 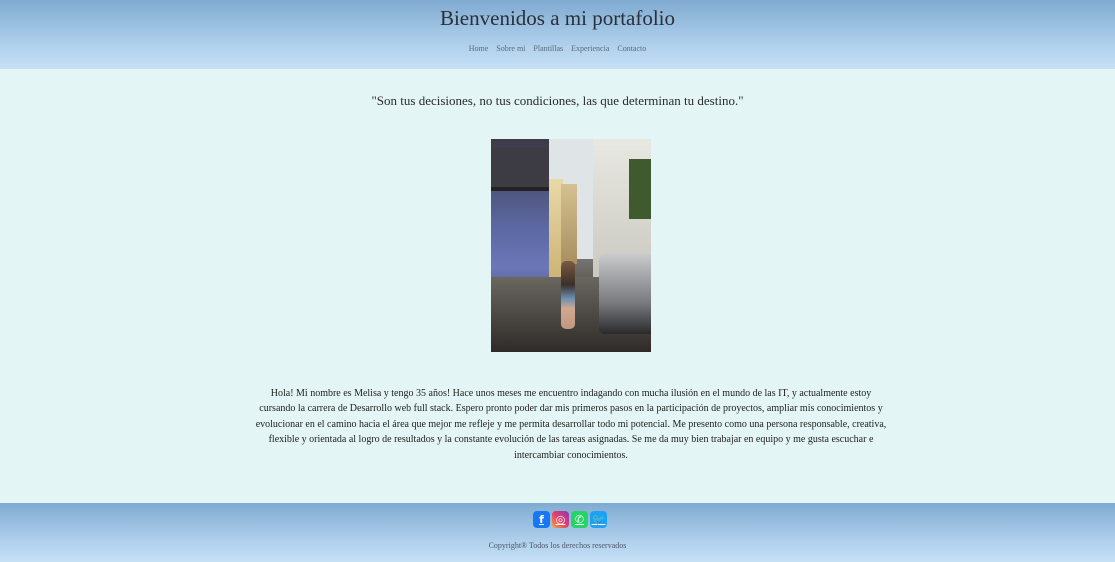 What do you see at coordinates (590, 48) in the screenshot?
I see `nav-experiencia: Experiencia` at bounding box center [590, 48].